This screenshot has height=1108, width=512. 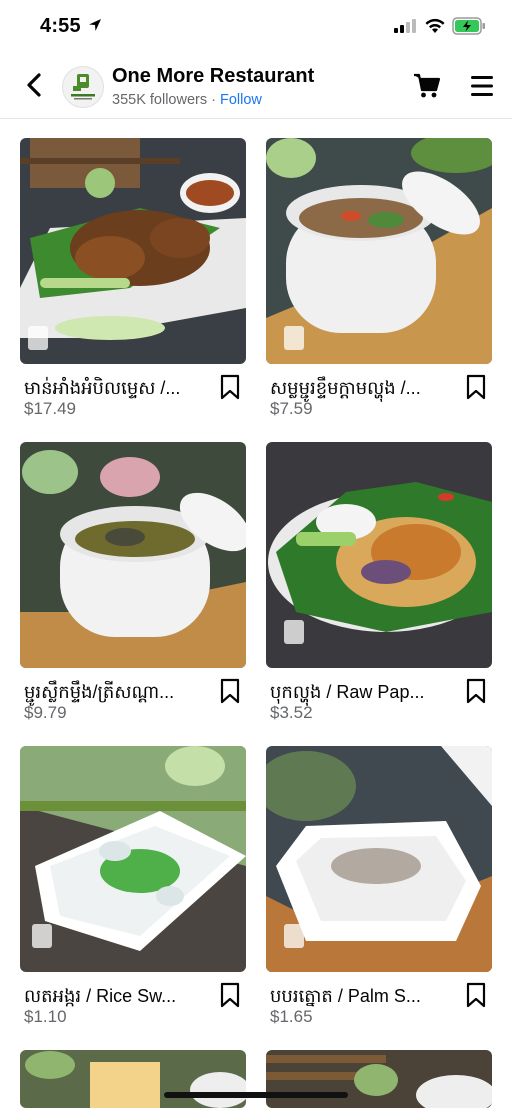 What do you see at coordinates (405, 26) in the screenshot?
I see `cellular-signal-icon` at bounding box center [405, 26].